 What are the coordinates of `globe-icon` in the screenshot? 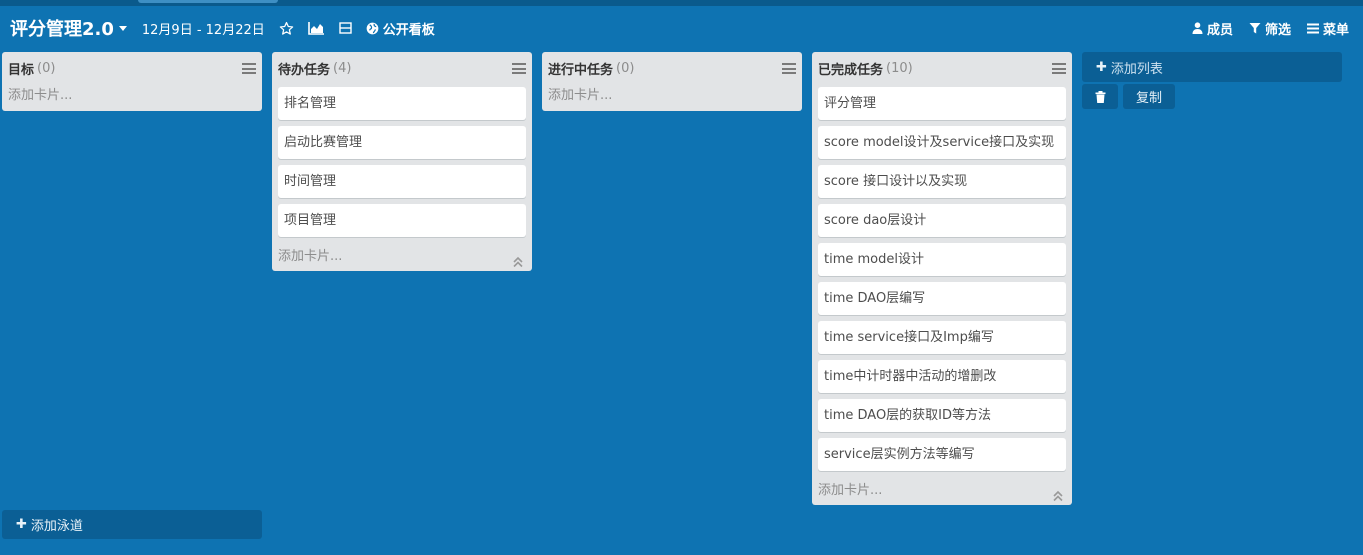 It's located at (372, 28).